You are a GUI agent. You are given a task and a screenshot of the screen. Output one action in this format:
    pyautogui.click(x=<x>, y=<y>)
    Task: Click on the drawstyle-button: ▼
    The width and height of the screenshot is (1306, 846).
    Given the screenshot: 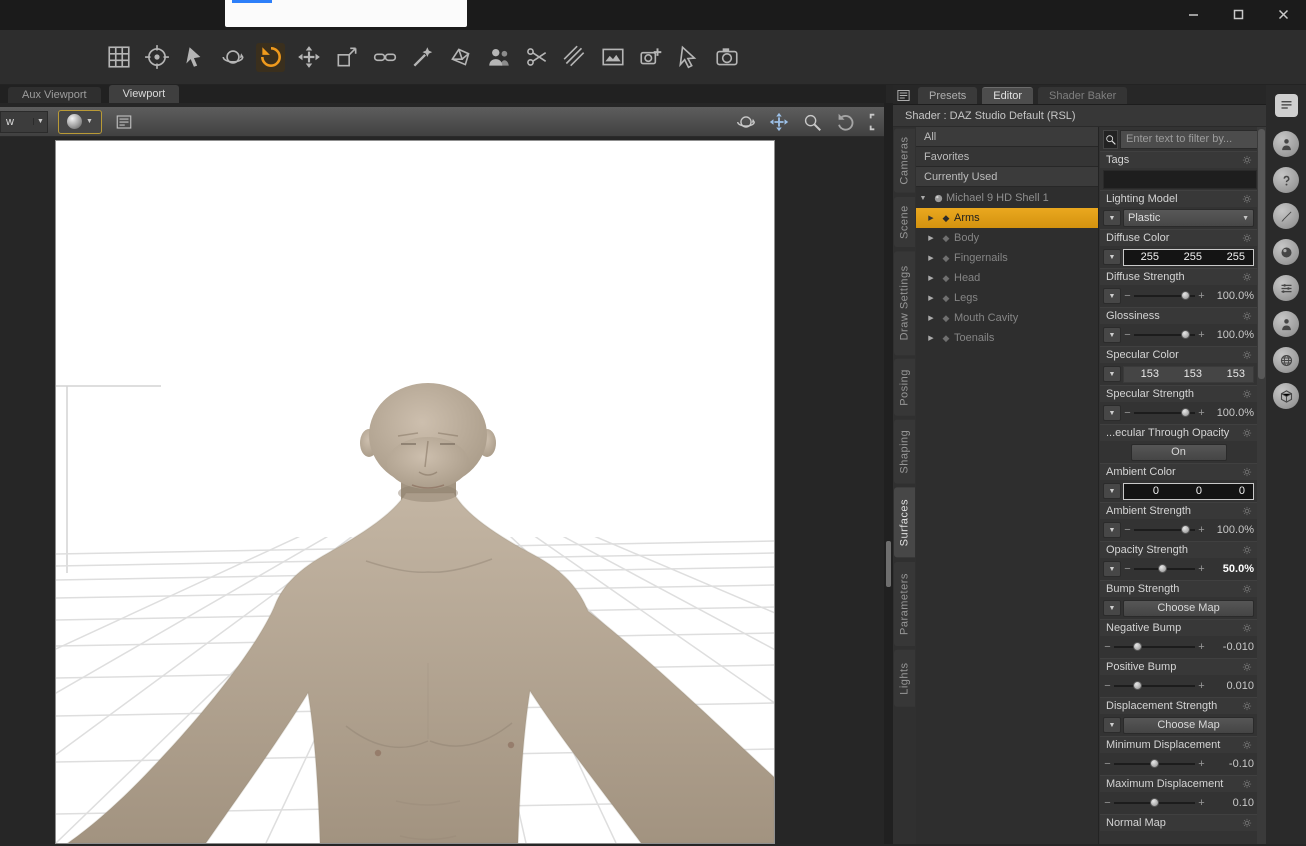 What is the action you would take?
    pyautogui.click(x=80, y=121)
    